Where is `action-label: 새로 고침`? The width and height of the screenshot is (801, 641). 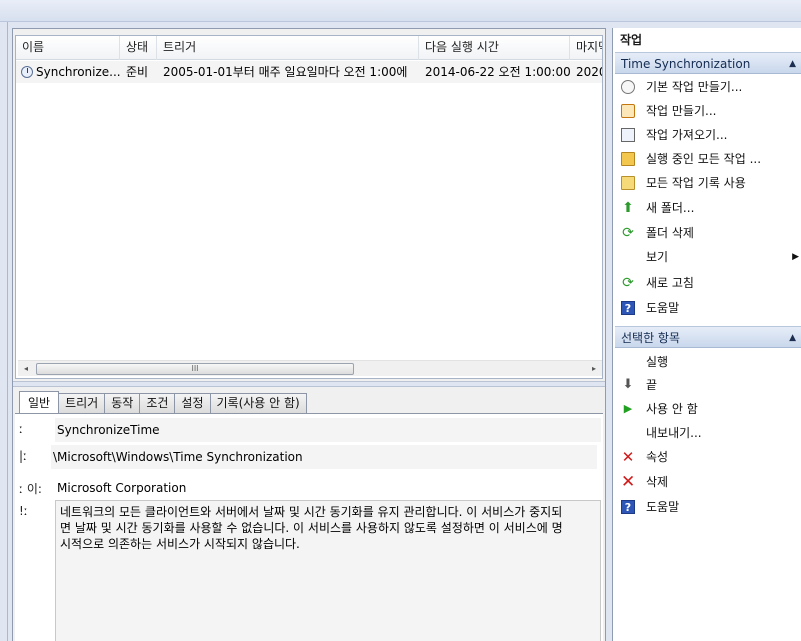 action-label: 새로 고침 is located at coordinates (670, 283).